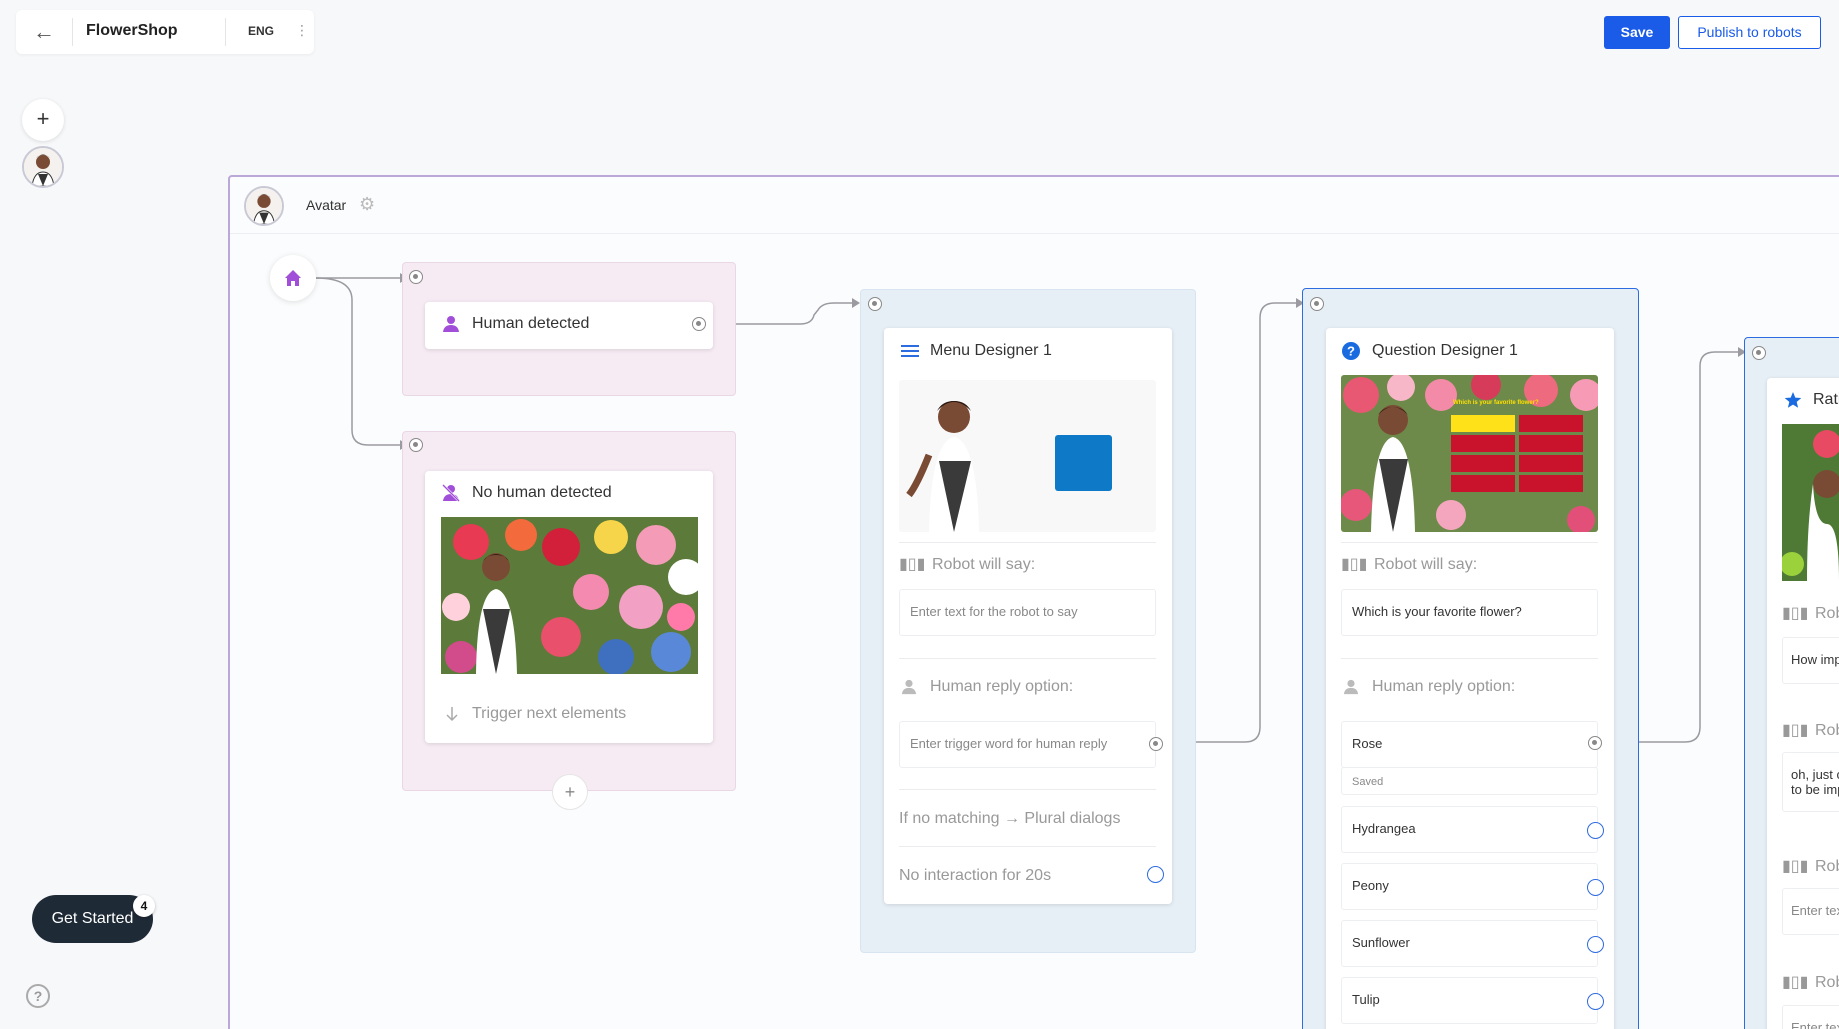  Describe the element at coordinates (1469, 781) in the screenshot. I see `saved-status: Saved` at that location.